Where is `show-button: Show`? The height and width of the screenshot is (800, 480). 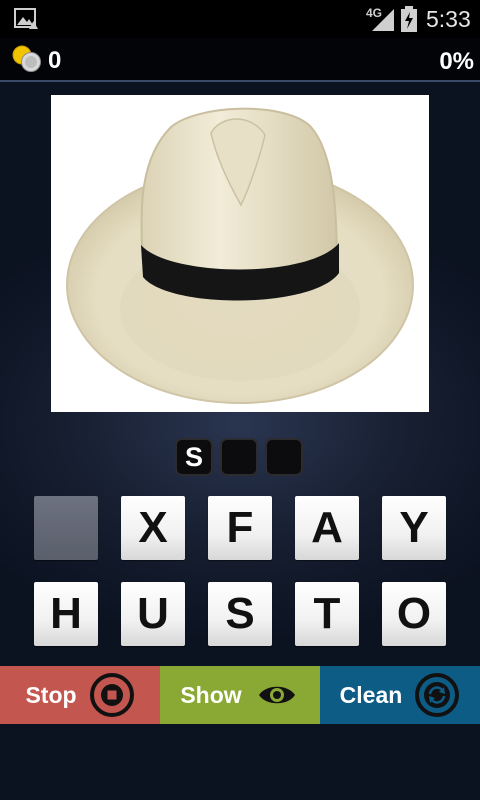 show-button: Show is located at coordinates (240, 695).